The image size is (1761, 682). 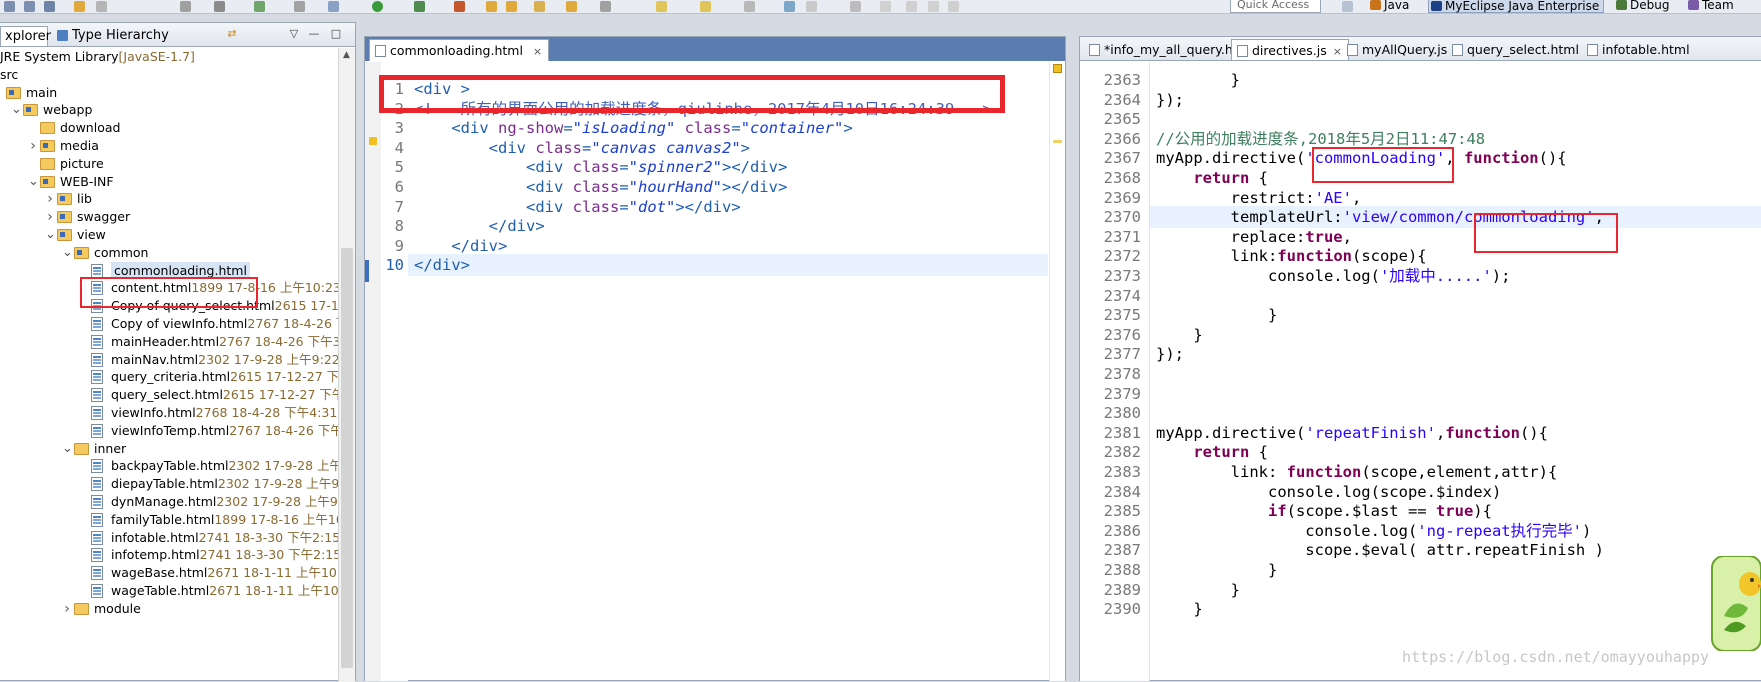 I want to click on tab-myallquery-js: myAllQuery.js, so click(x=1397, y=50).